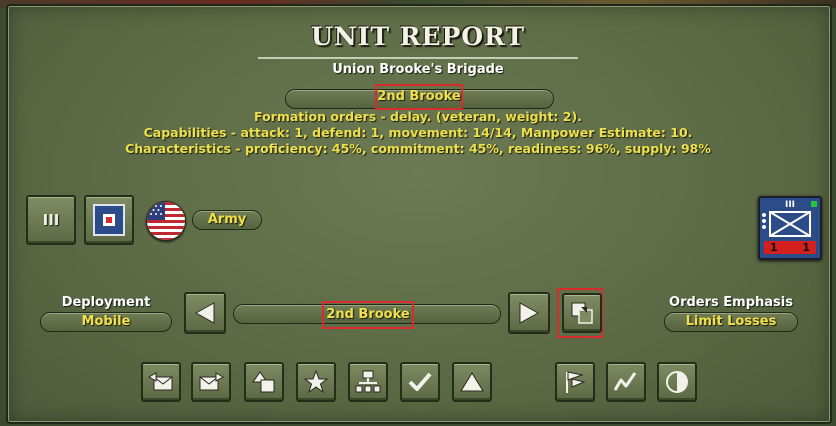 This screenshot has width=836, height=426. Describe the element at coordinates (419, 97) in the screenshot. I see `unit-name-field: 2nd Brooke` at that location.